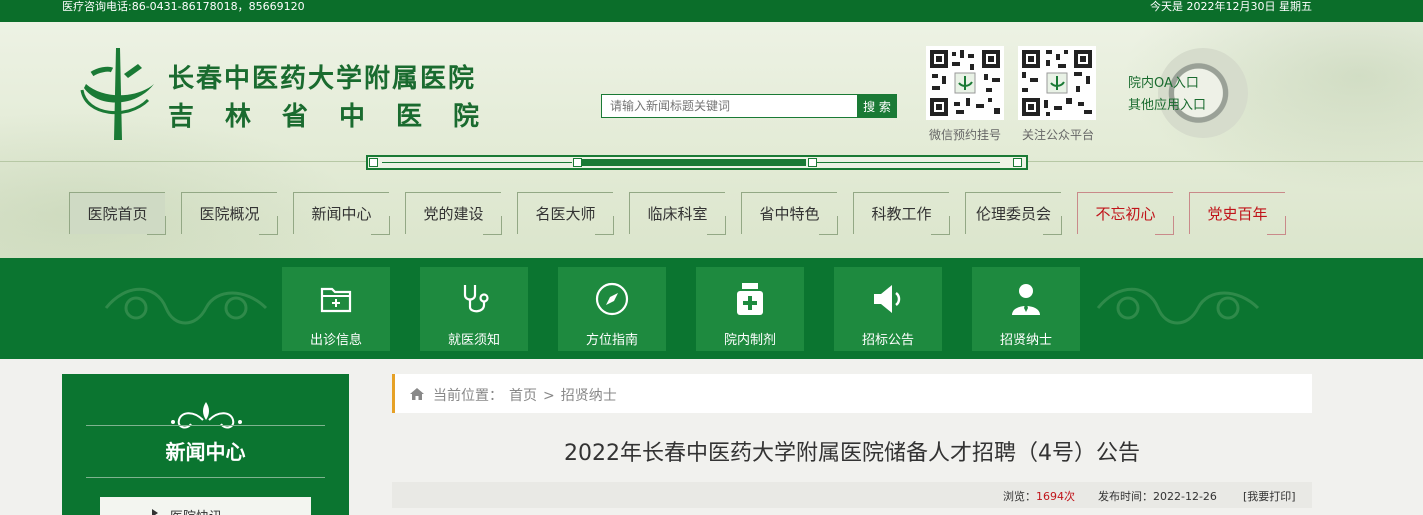 This screenshot has width=1423, height=515. What do you see at coordinates (322, 79) in the screenshot?
I see `hospital-name-primary: 长春中医药大学附属医院` at bounding box center [322, 79].